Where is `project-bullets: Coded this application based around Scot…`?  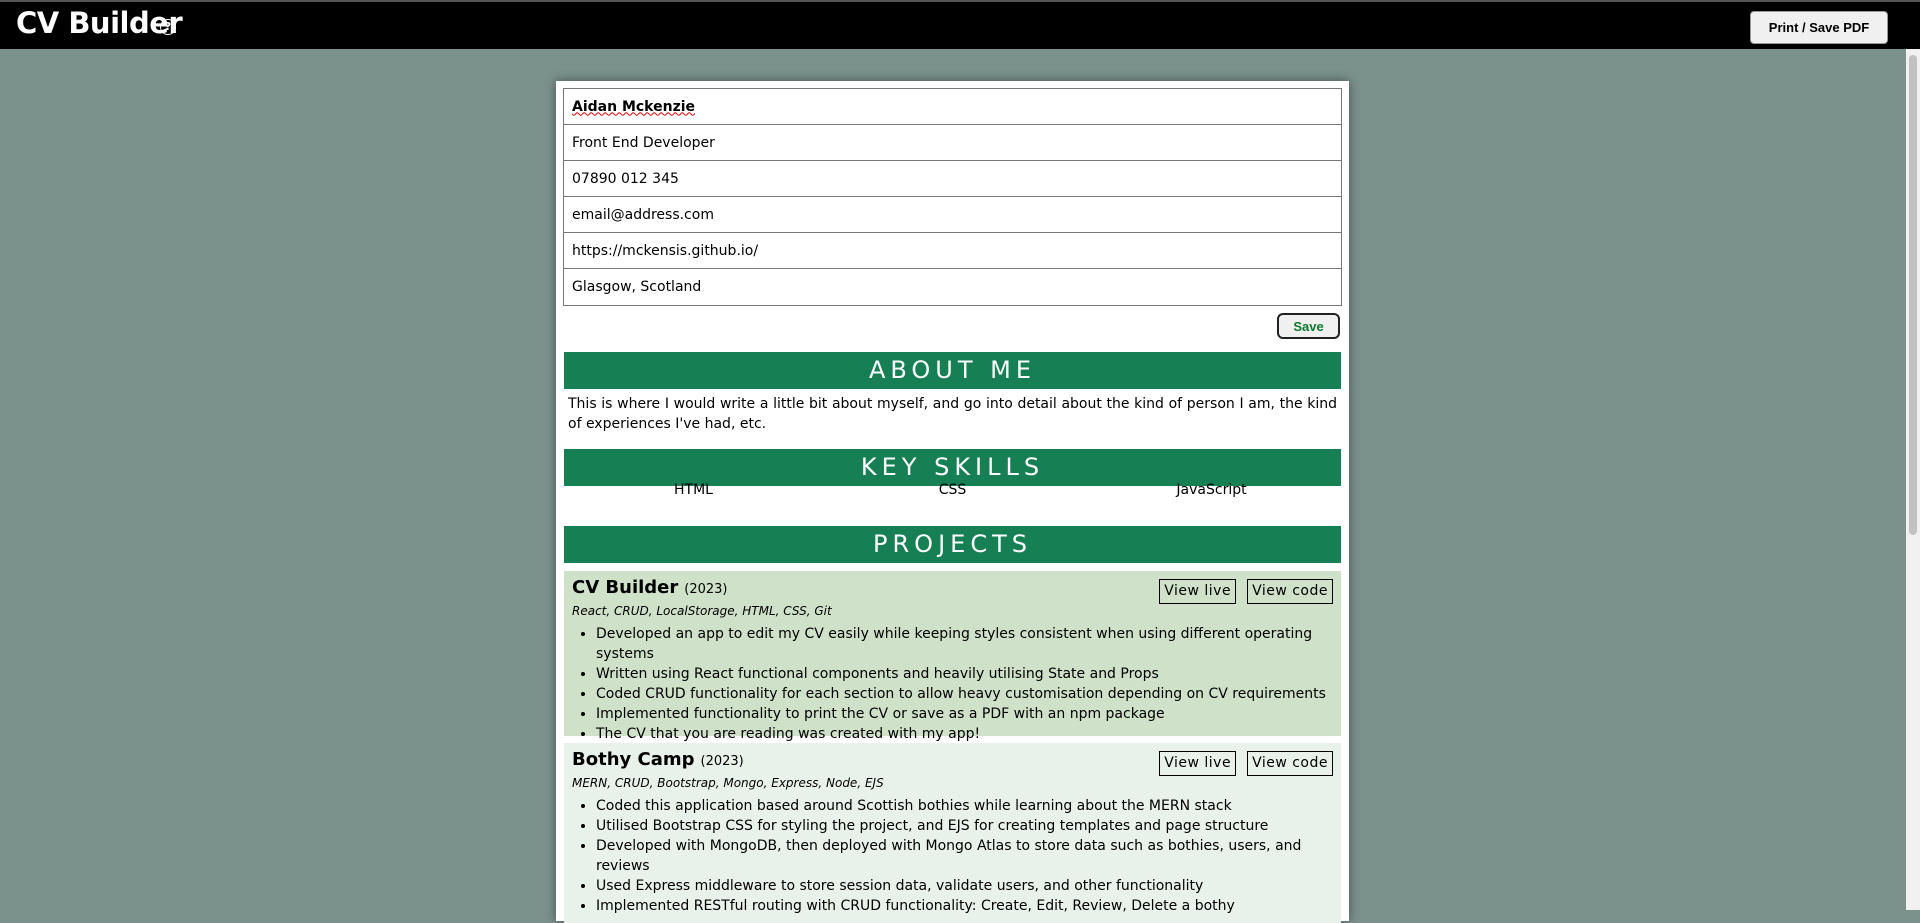 project-bullets: Coded this application based around Scot… is located at coordinates (952, 856).